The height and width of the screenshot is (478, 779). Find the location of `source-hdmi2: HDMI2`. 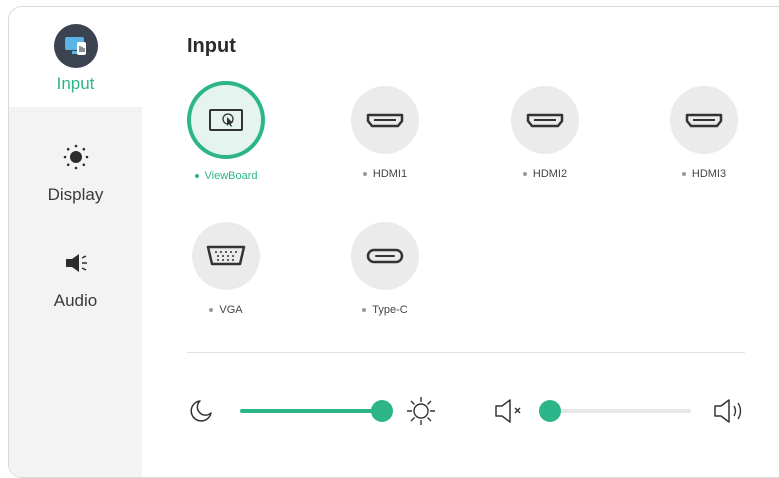

source-hdmi2: HDMI2 is located at coordinates (545, 133).